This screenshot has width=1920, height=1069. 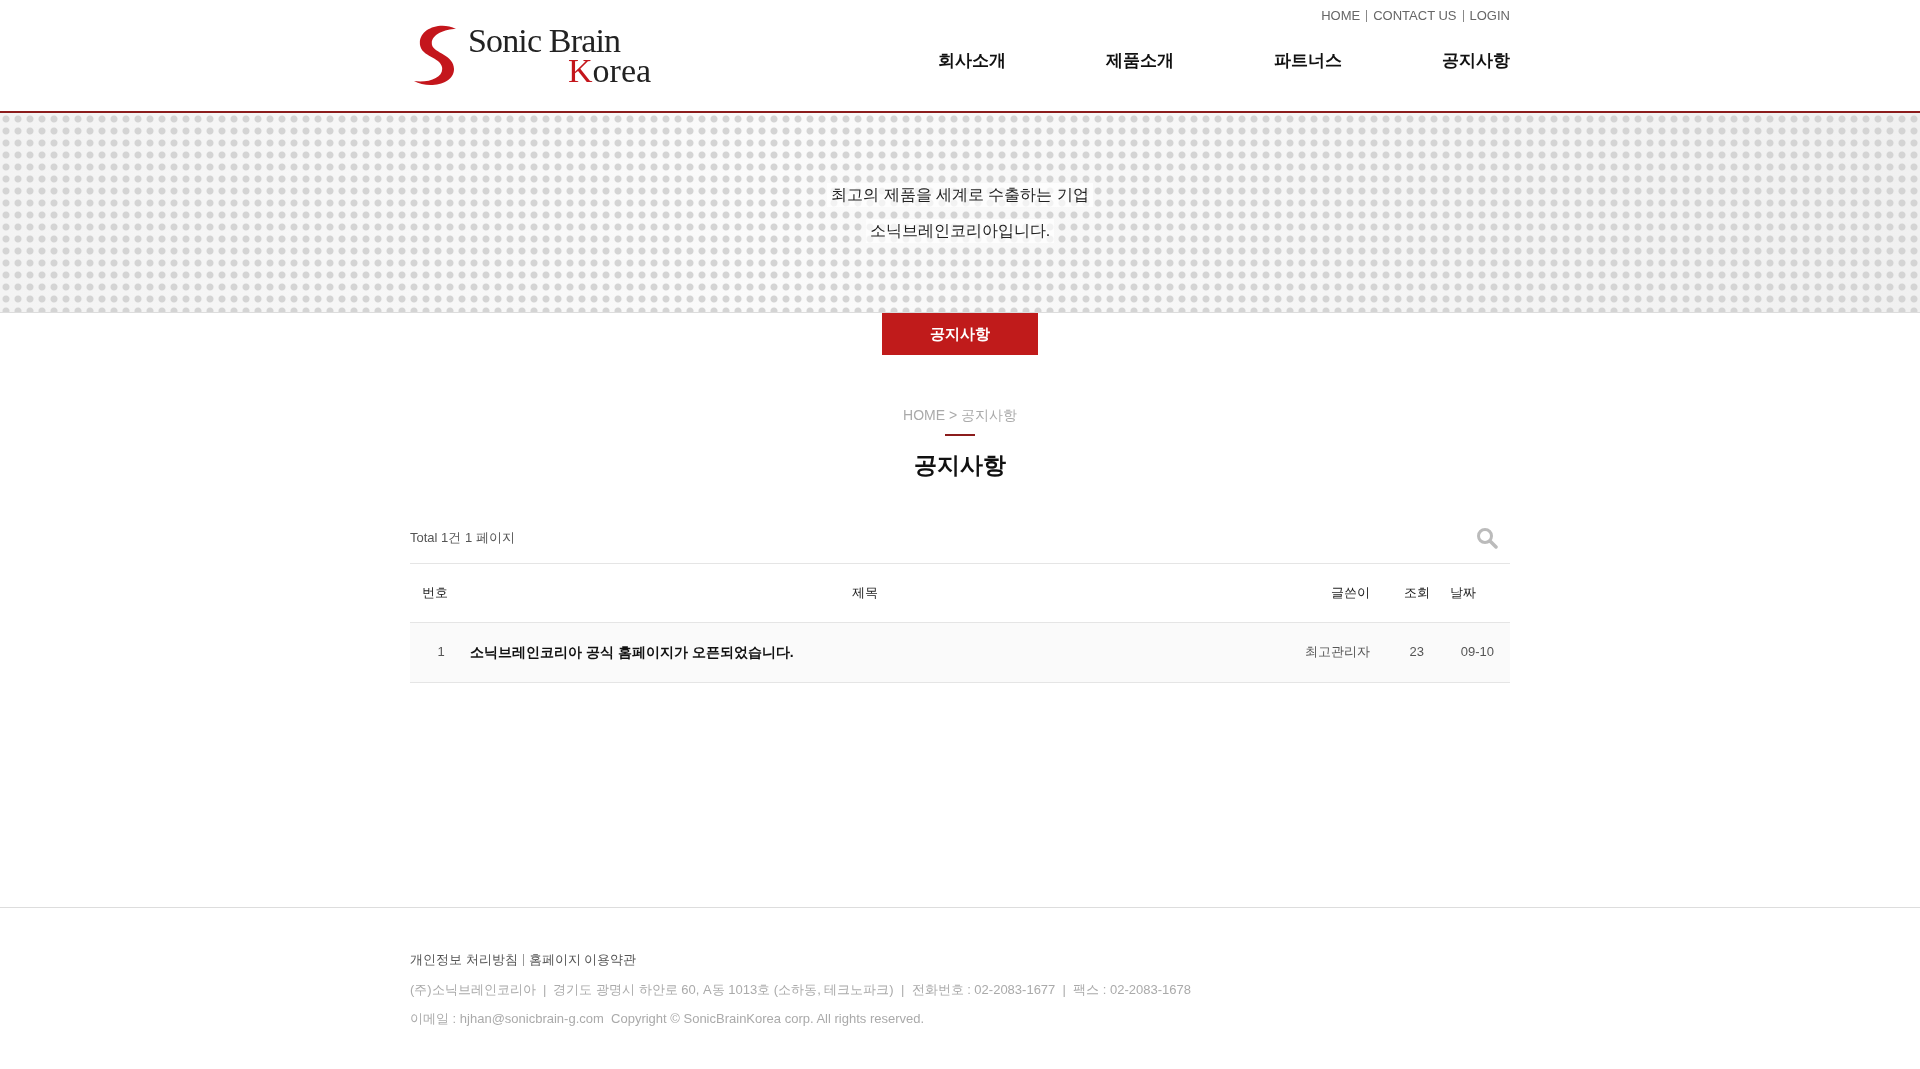 I want to click on column-header: 제목, so click(x=865, y=592).